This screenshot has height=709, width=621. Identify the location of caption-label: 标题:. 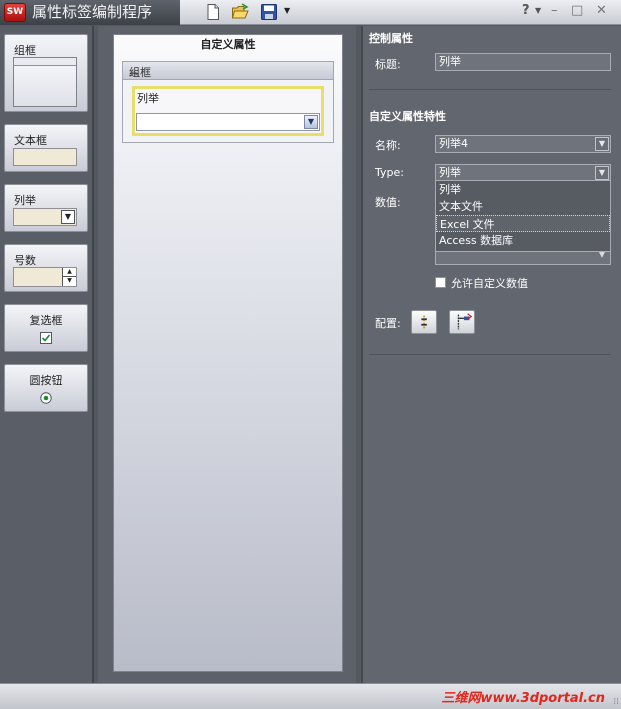
(388, 64).